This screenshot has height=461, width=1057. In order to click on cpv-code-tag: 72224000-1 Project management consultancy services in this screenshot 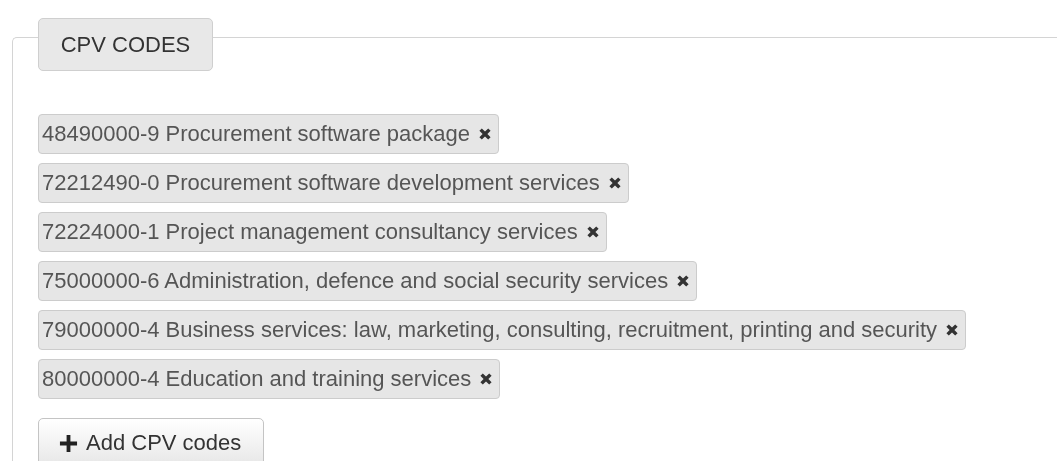, I will do `click(322, 232)`.